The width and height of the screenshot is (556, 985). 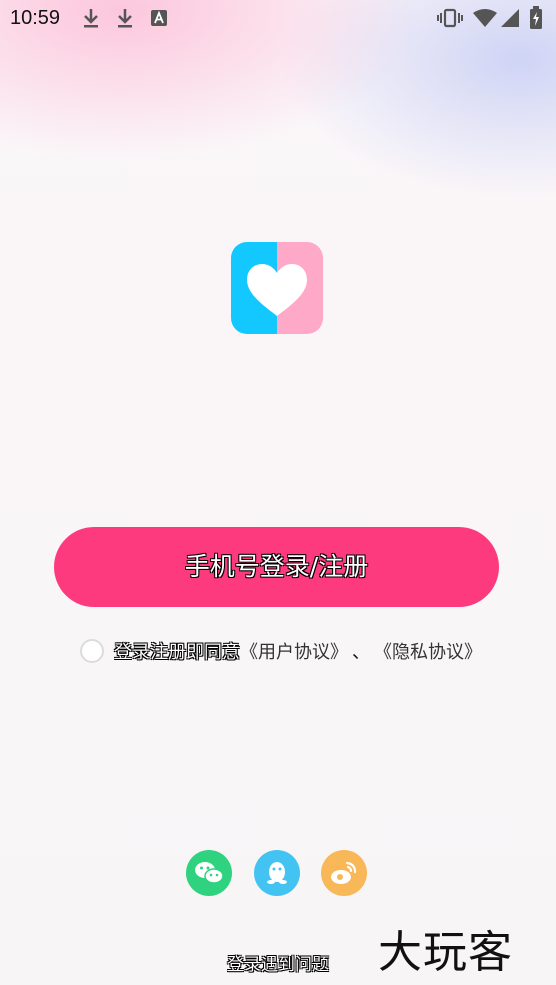 What do you see at coordinates (278, 19) in the screenshot?
I see `status-bar: 10:59` at bounding box center [278, 19].